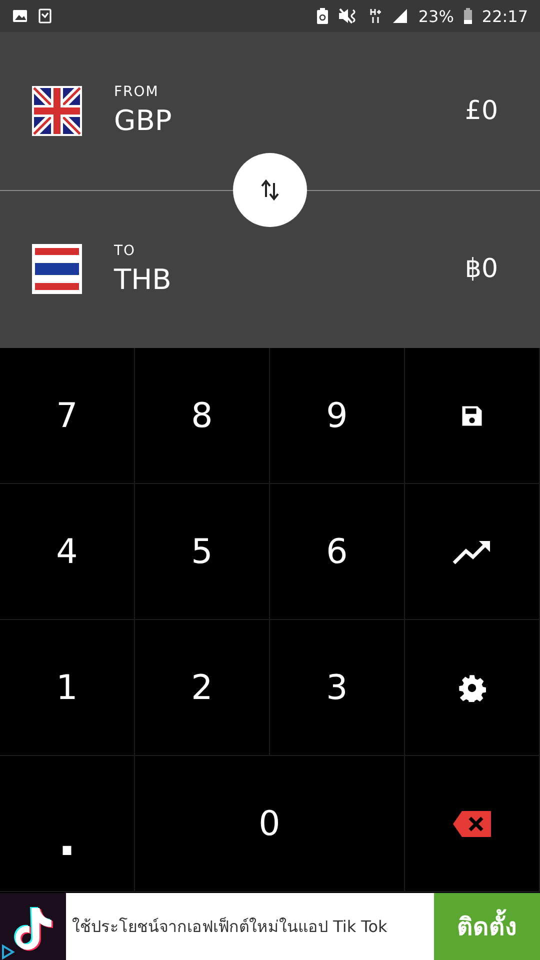 This screenshot has width=540, height=960. I want to click on keypad-key: 3, so click(337, 688).